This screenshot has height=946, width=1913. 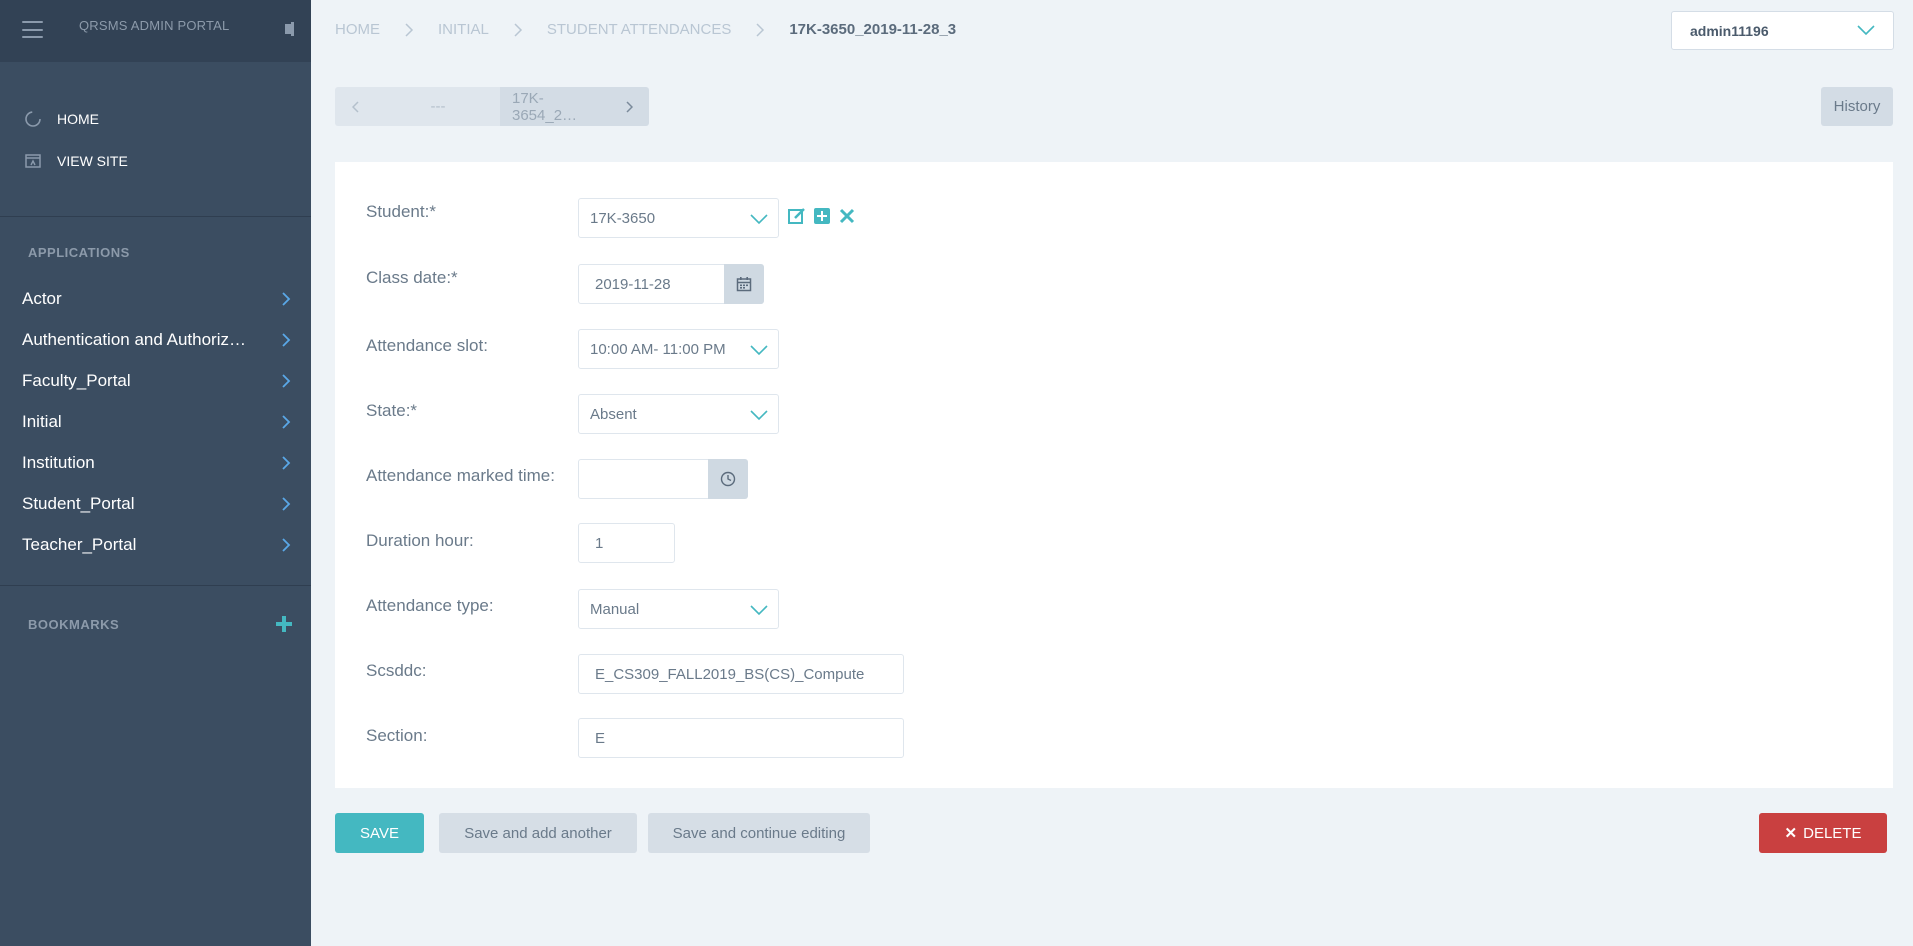 What do you see at coordinates (33, 119) in the screenshot?
I see `home-circle-icon` at bounding box center [33, 119].